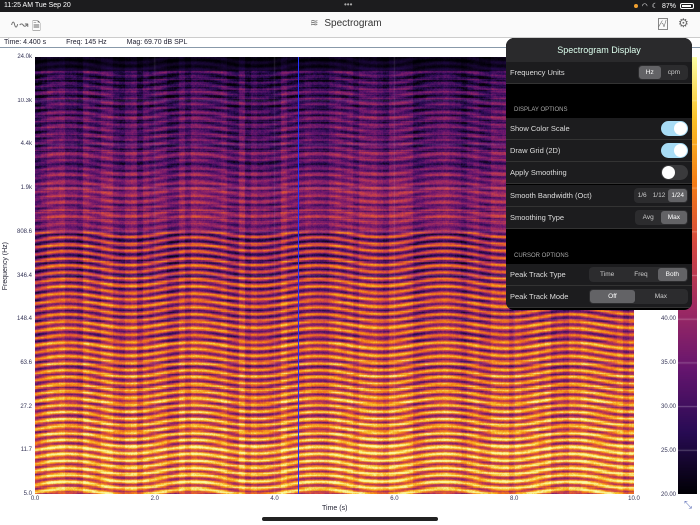 This screenshot has width=700, height=525. I want to click on x-tick-label: 0.0, so click(35, 499).